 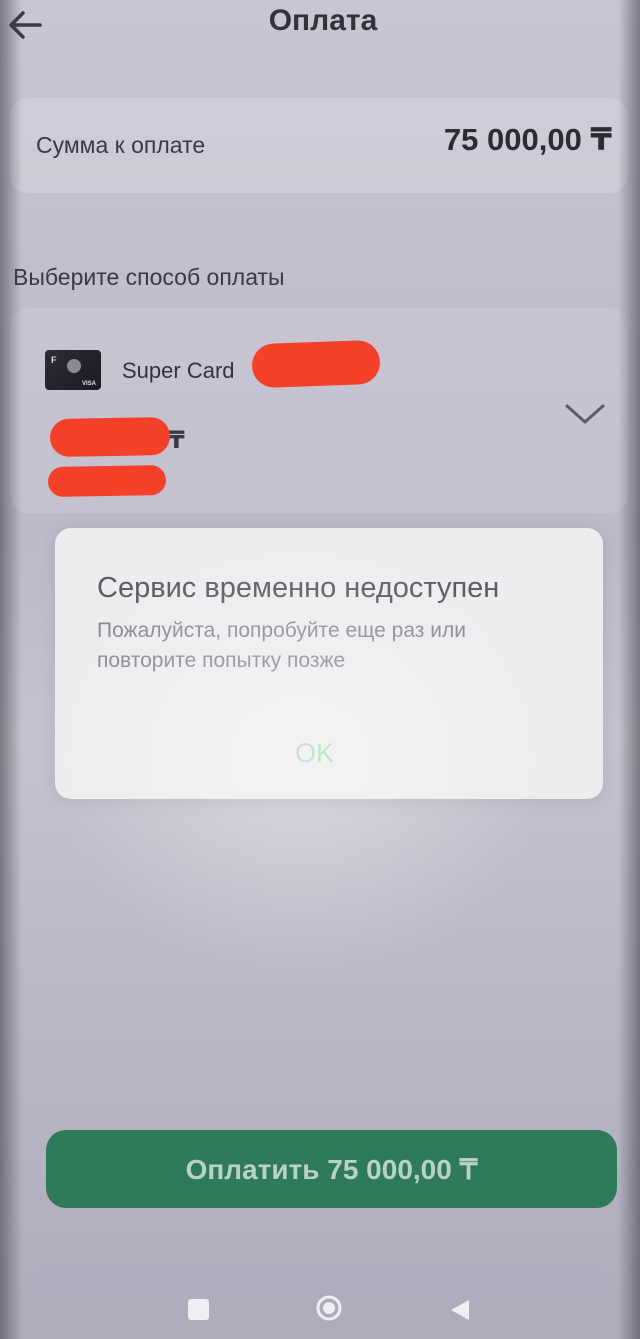 I want to click on square-icon, so click(x=198, y=1309).